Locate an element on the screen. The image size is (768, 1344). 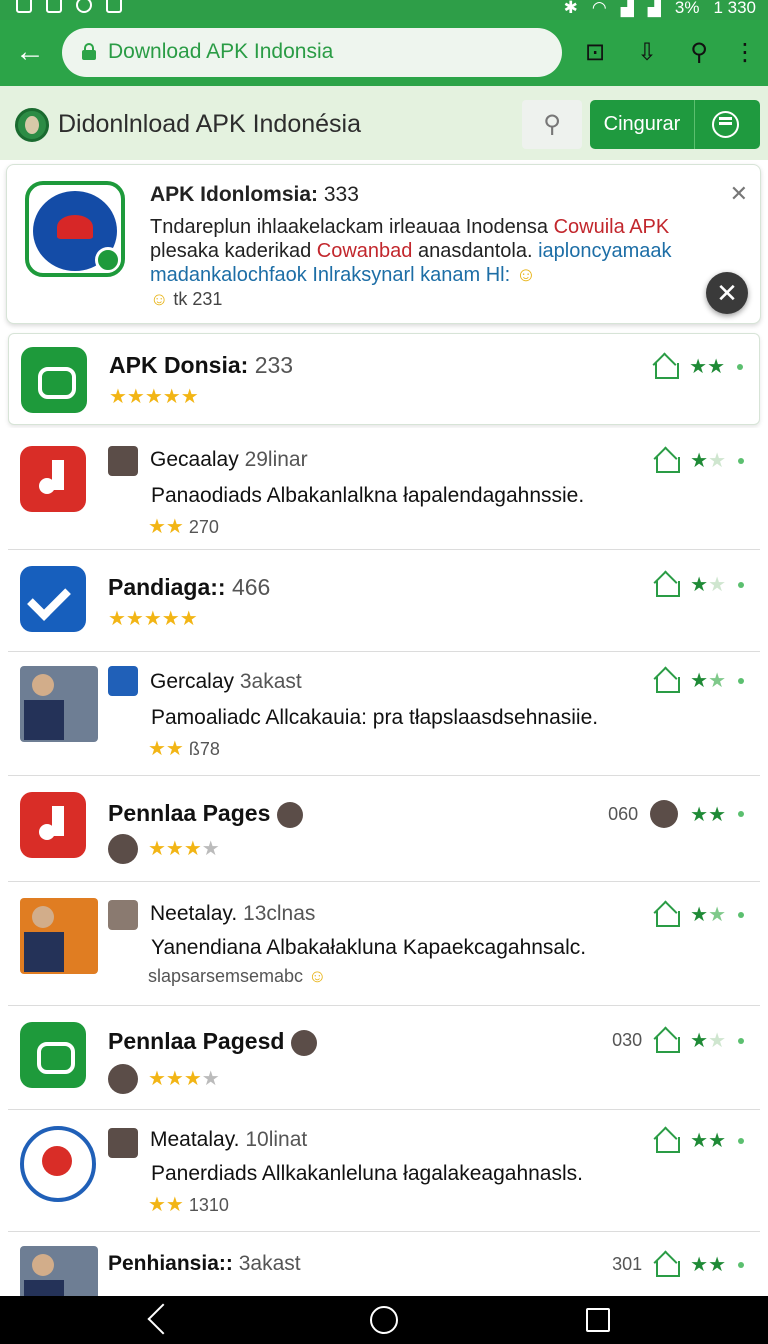
cta-button: Cingurar is located at coordinates (675, 124).